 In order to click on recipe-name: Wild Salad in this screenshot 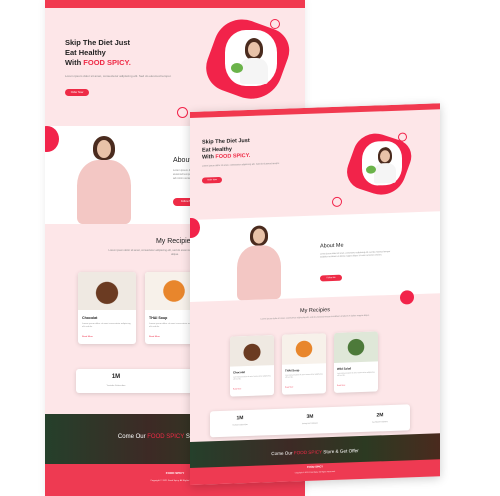, I will do `click(344, 368)`.